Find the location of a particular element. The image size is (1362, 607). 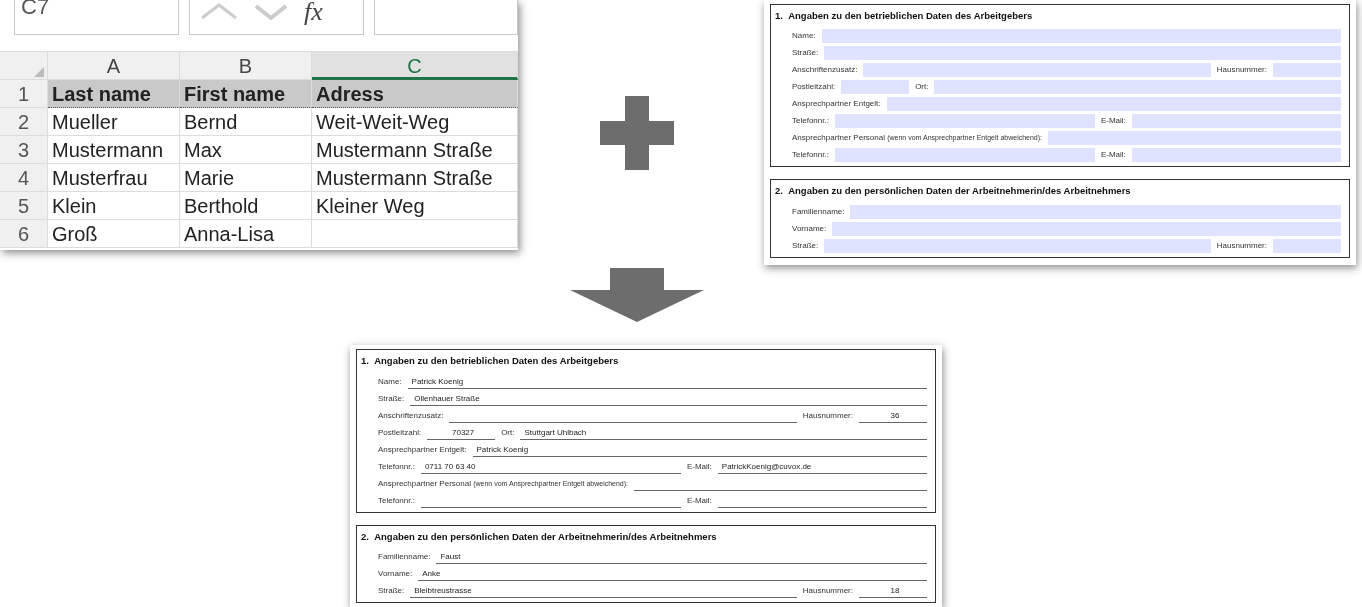

input-field: PatrickKoenig@cuvox.de is located at coordinates (822, 466).